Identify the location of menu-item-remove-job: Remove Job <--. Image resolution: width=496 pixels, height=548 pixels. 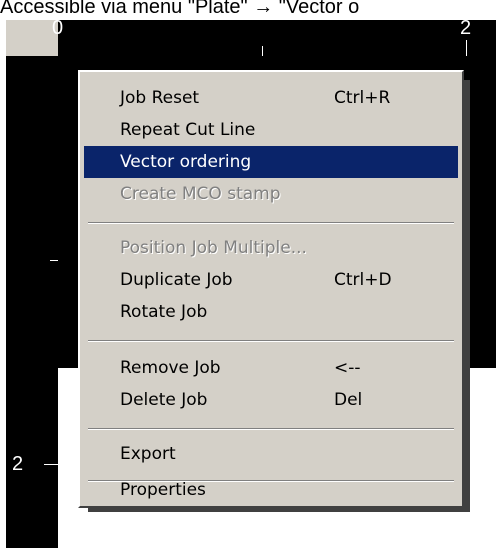
(271, 368).